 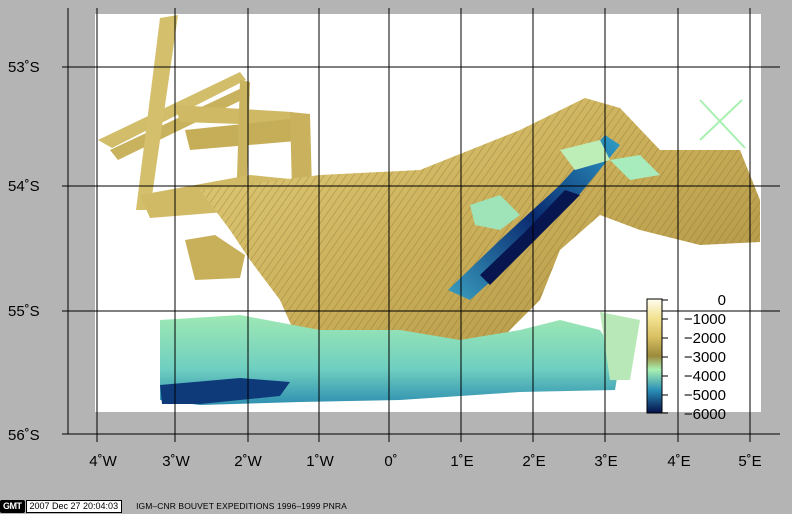 I want to click on lat-label: 56˚S, so click(x=24, y=435).